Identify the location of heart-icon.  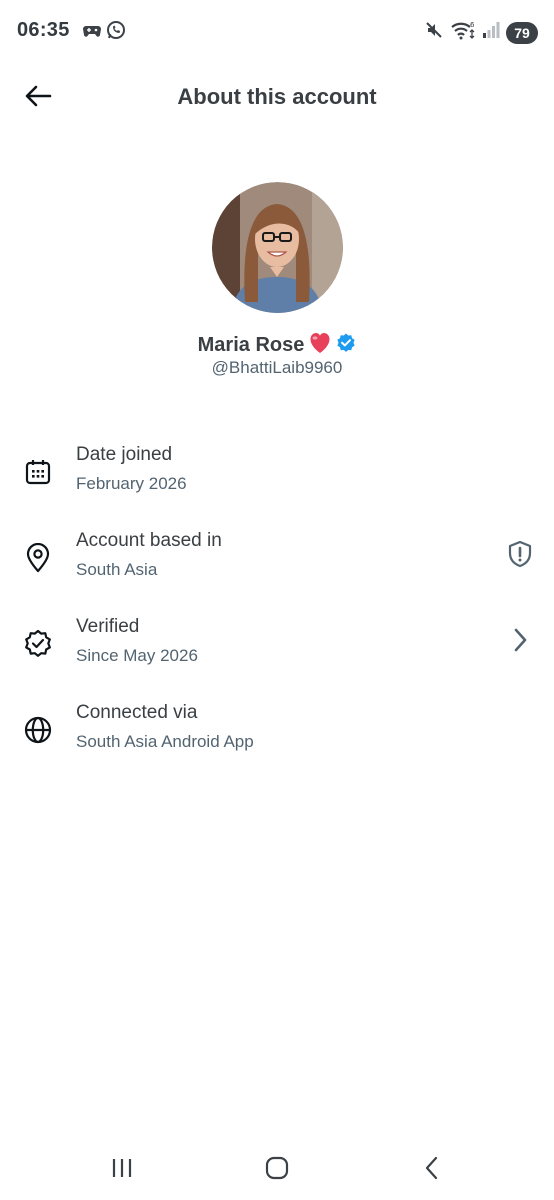
(320, 345).